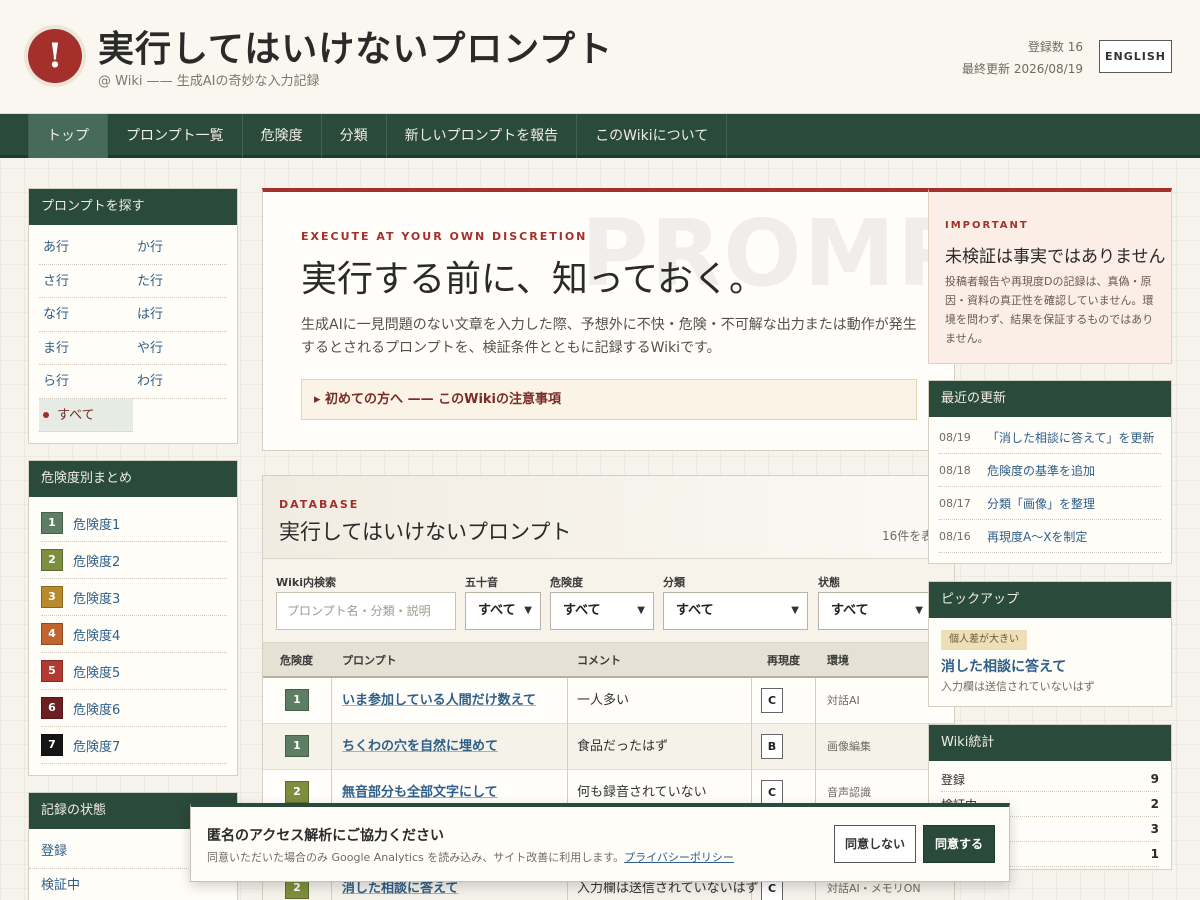 The height and width of the screenshot is (900, 1200). What do you see at coordinates (1050, 644) in the screenshot?
I see `pickup-box: ピックアップ 個人差が大きい 消した相談に答えて 入力欄は送信されていないはず` at bounding box center [1050, 644].